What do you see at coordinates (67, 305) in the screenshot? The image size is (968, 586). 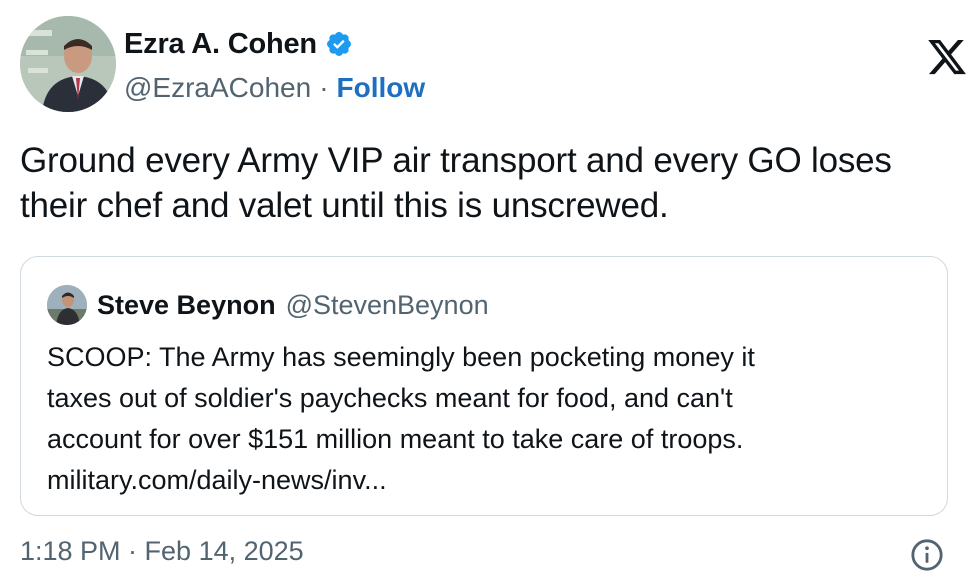 I see `quoted-author-avatar` at bounding box center [67, 305].